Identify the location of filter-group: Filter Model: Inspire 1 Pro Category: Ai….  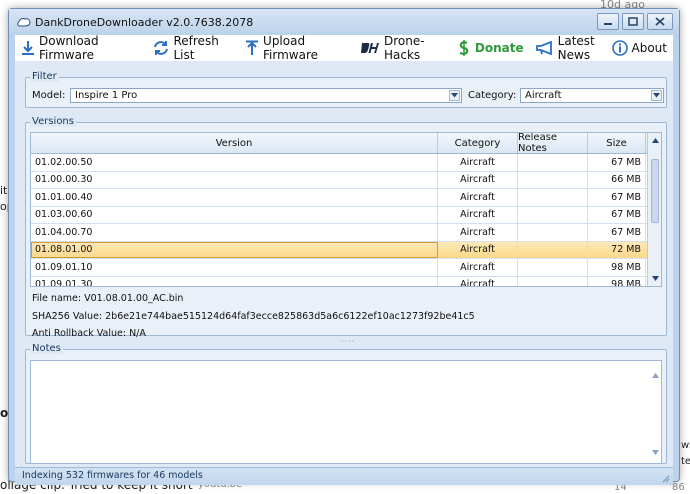
(346, 89).